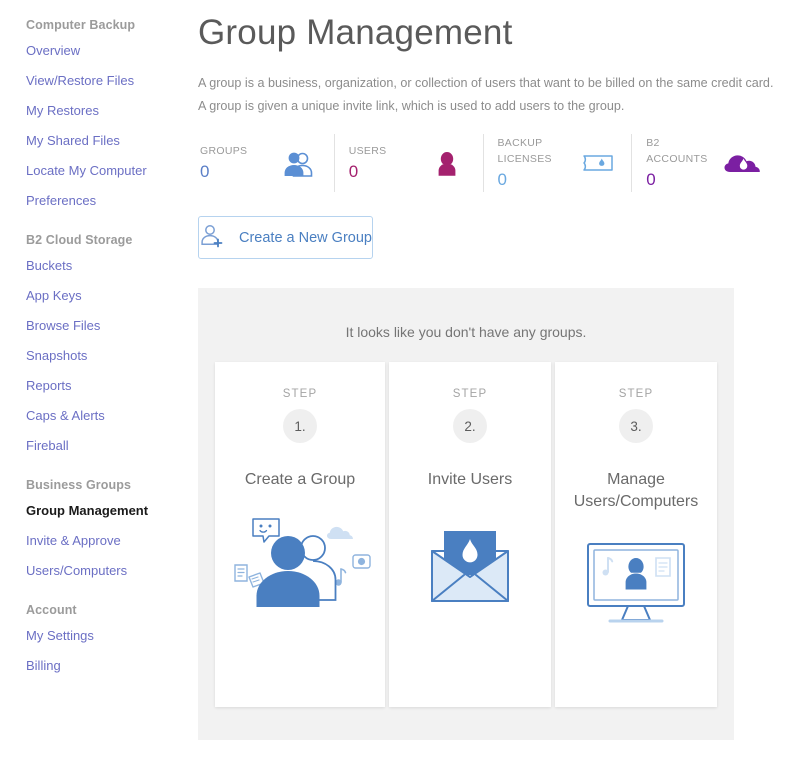  I want to click on nav-group-account: Account My Settings Billing, so click(108, 637).